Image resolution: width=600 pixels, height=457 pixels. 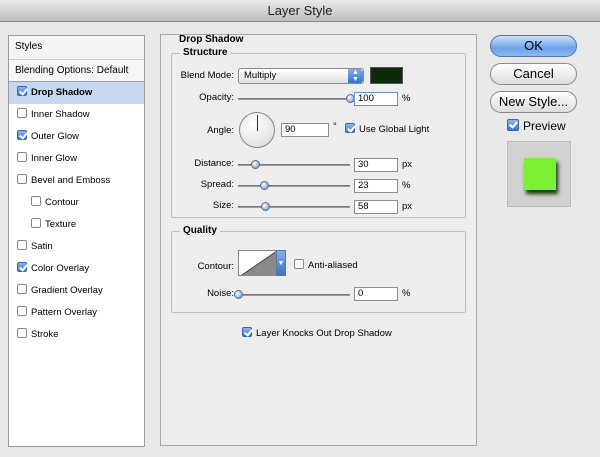 What do you see at coordinates (294, 185) in the screenshot?
I see `spread-slider` at bounding box center [294, 185].